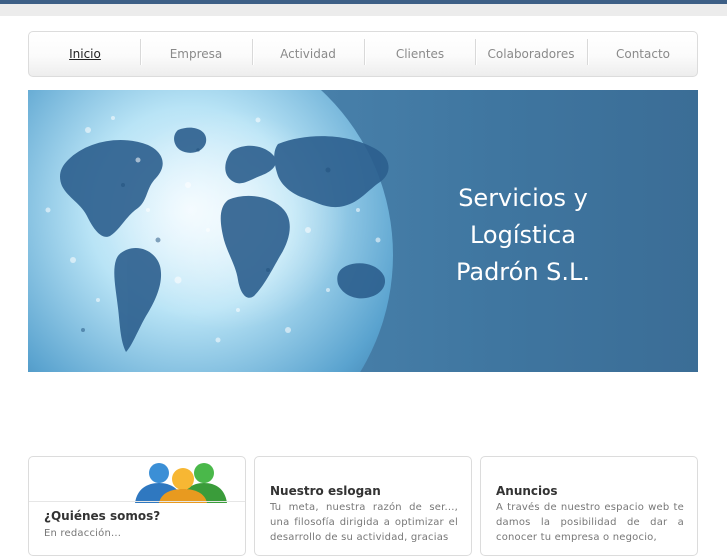 The image size is (727, 556). Describe the element at coordinates (527, 491) in the screenshot. I see `card-title: Anuncios` at that location.